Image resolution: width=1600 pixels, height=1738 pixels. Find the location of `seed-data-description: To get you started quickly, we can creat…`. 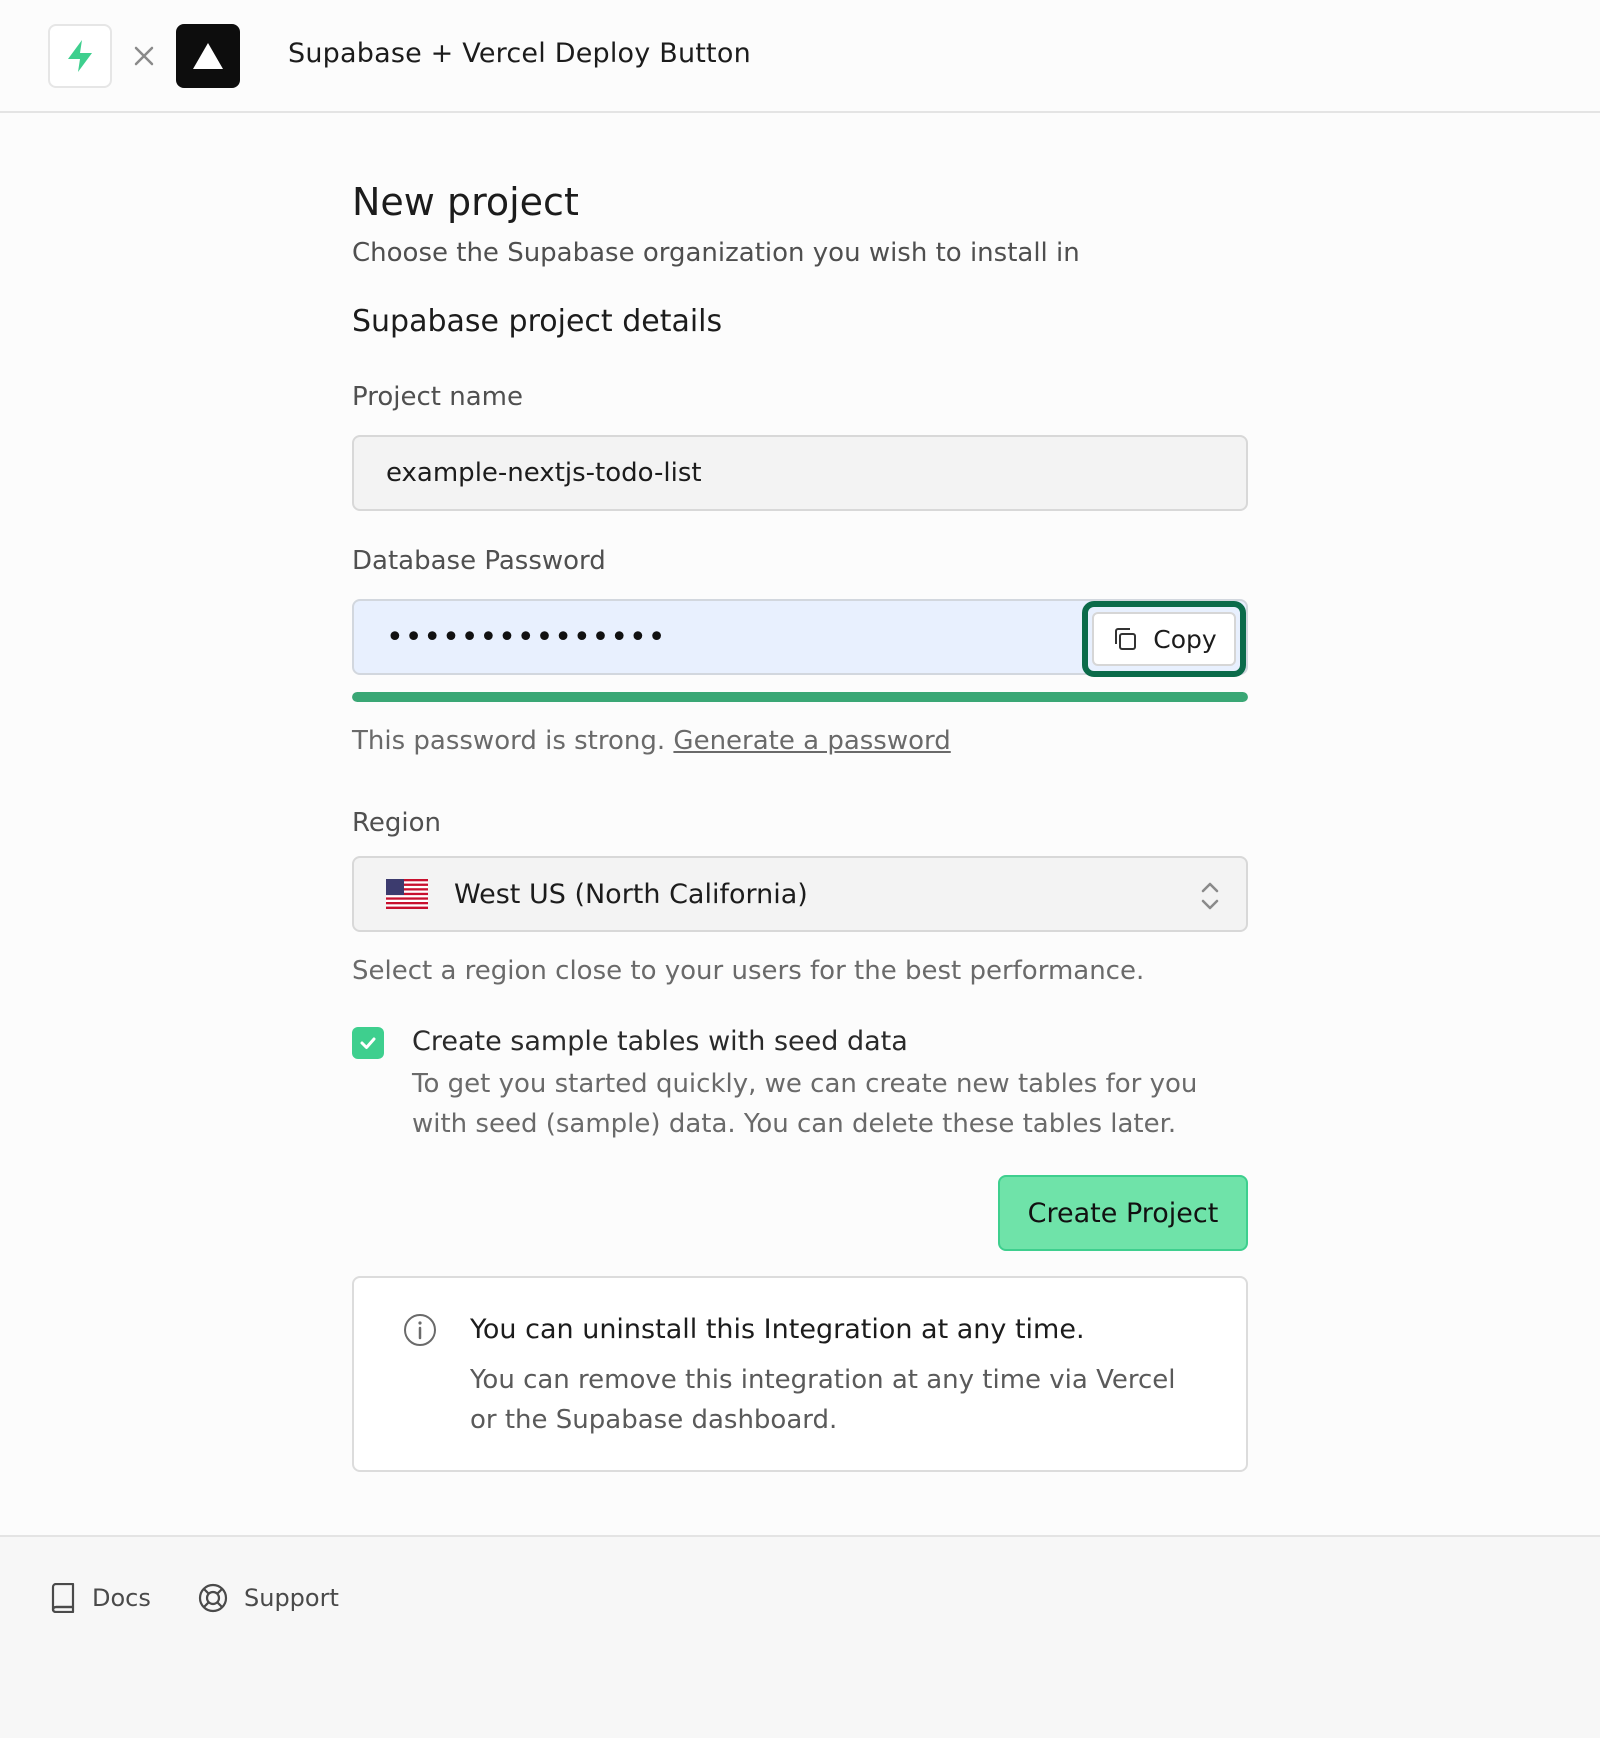

seed-data-description: To get you started quickly, we can creat… is located at coordinates (805, 1104).